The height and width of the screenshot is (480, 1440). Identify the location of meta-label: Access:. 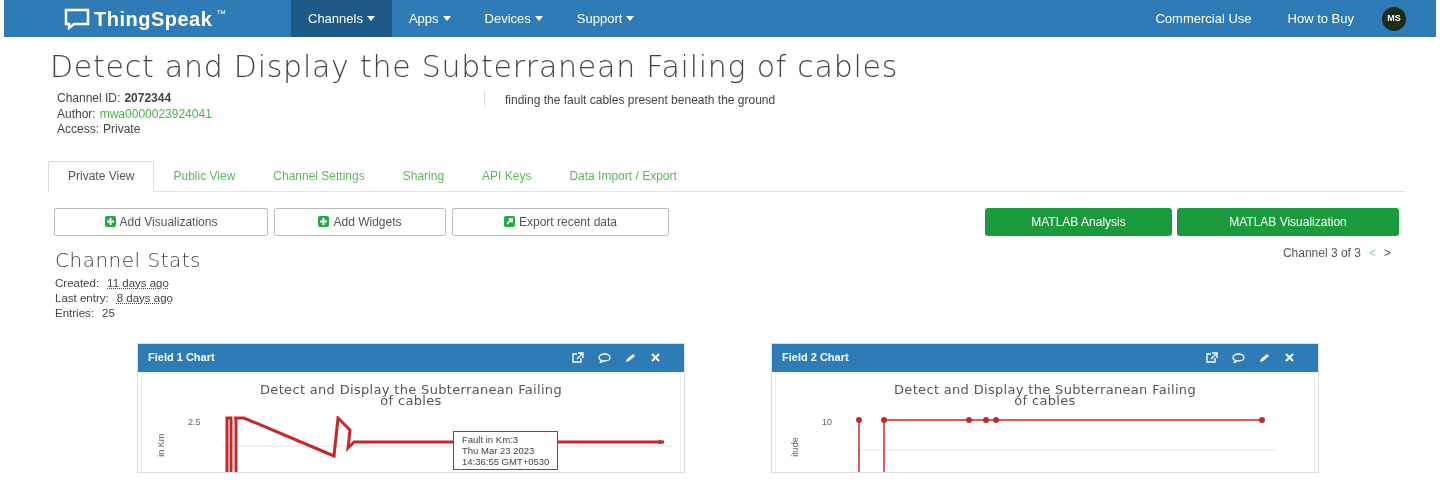
(78, 130).